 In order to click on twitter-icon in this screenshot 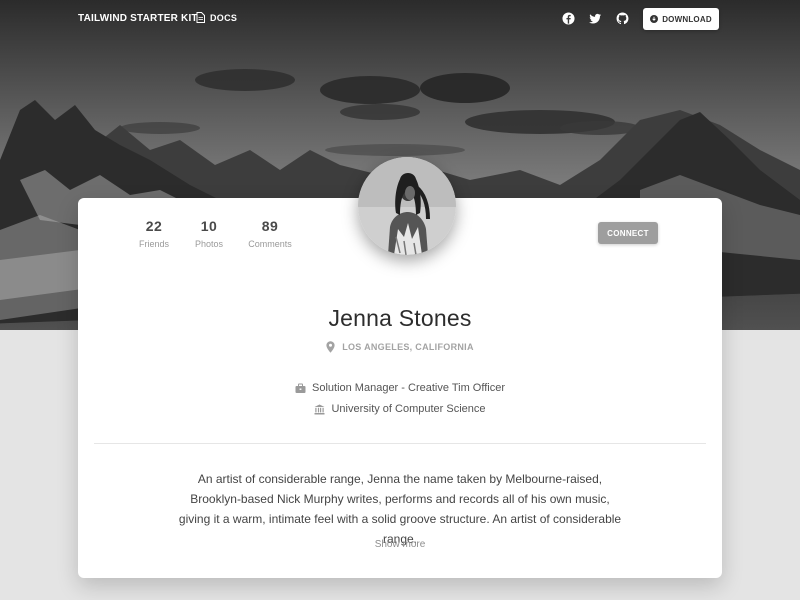, I will do `click(594, 18)`.